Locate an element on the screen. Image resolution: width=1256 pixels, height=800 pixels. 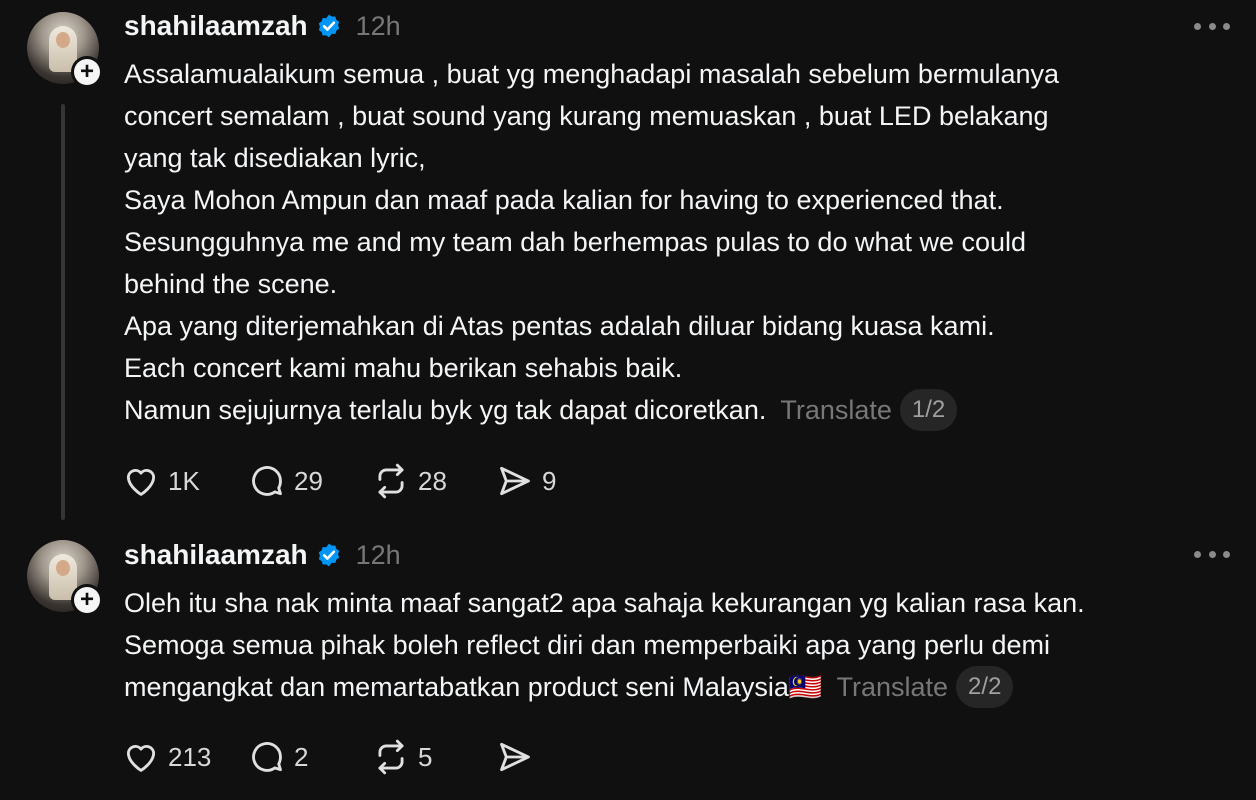
thread-page-indicator: 2/2 is located at coordinates (985, 686).